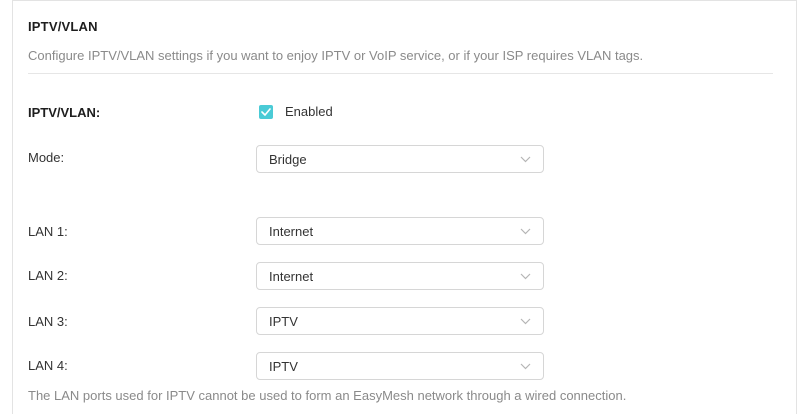 The image size is (798, 414). I want to click on lan3-select-value: IPTV, so click(283, 321).